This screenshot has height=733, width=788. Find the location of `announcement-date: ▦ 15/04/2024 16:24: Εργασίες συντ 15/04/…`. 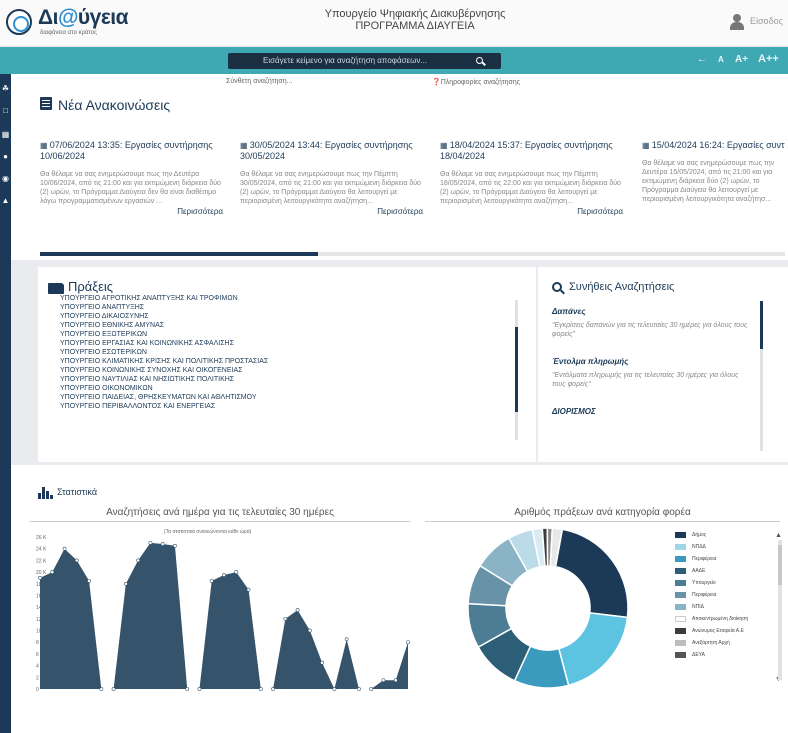

announcement-date: ▦ 15/04/2024 16:24: Εργασίες συντ 15/04/… is located at coordinates (715, 145).